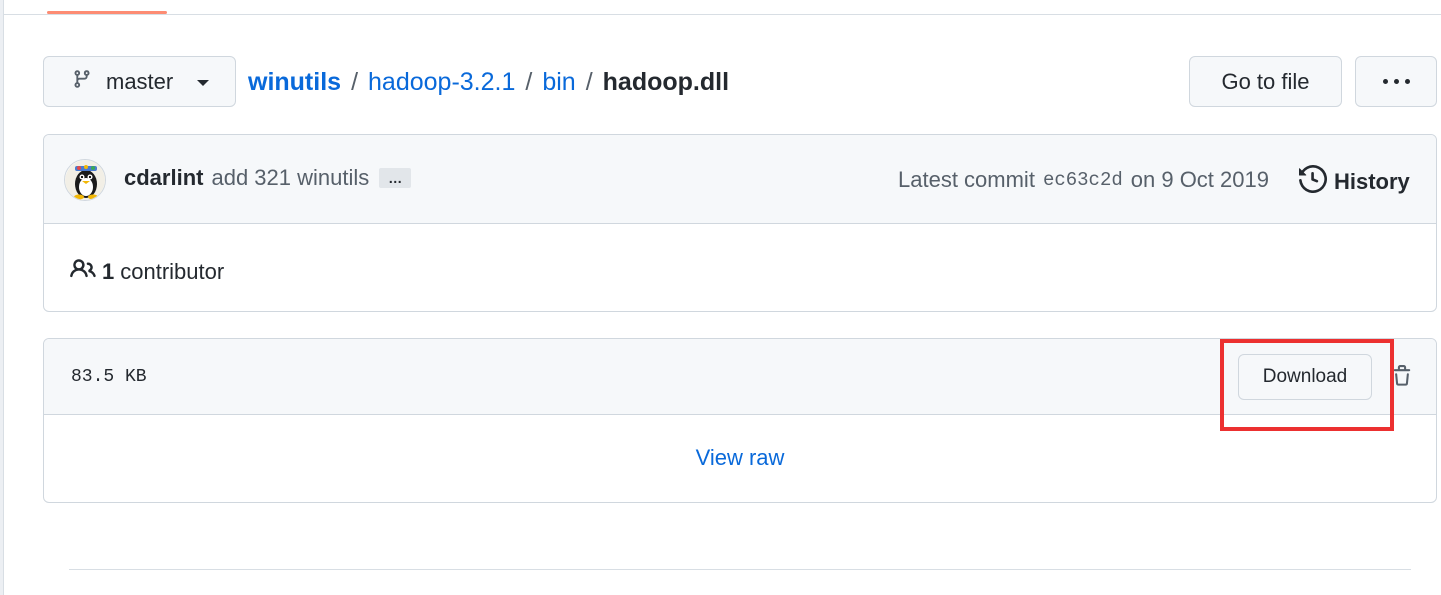 The width and height of the screenshot is (1441, 595). I want to click on download-button: Download, so click(1305, 377).